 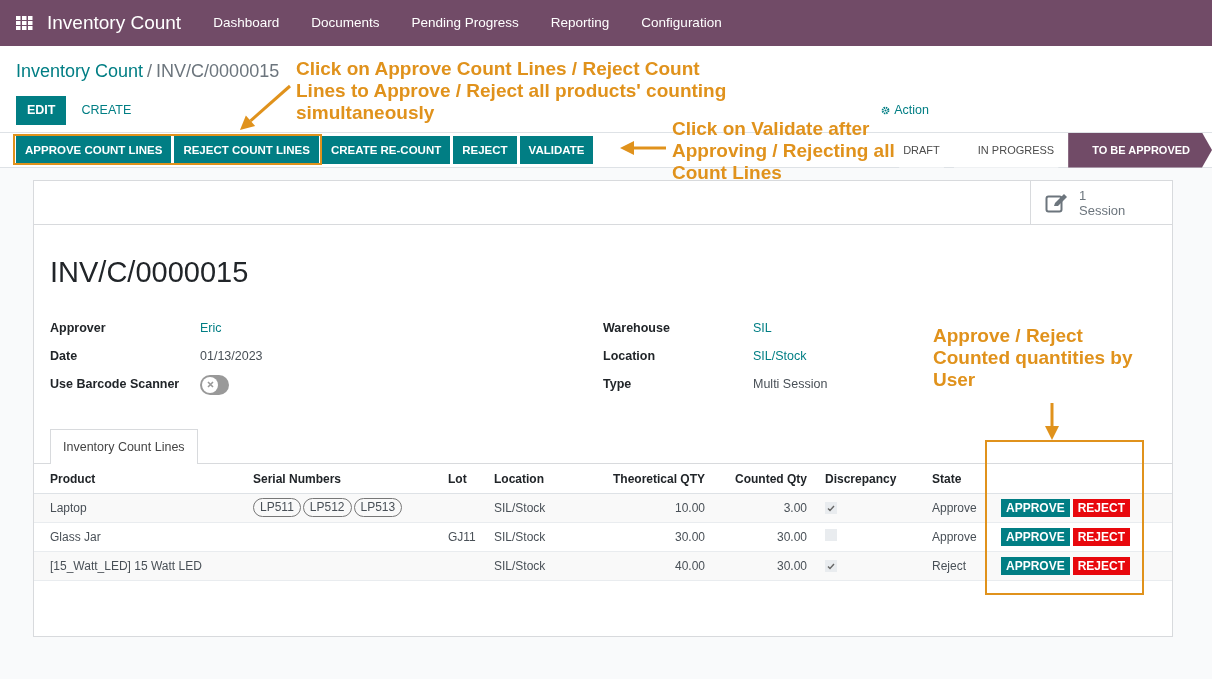 What do you see at coordinates (386, 150) in the screenshot?
I see `header-action-button: CREATE RE-COUNT` at bounding box center [386, 150].